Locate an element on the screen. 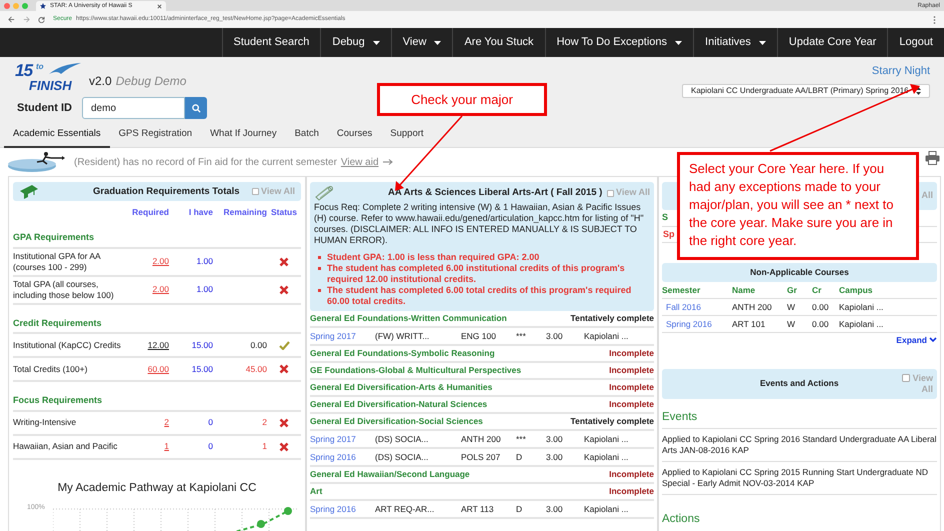  required-value: 2 is located at coordinates (148, 422).